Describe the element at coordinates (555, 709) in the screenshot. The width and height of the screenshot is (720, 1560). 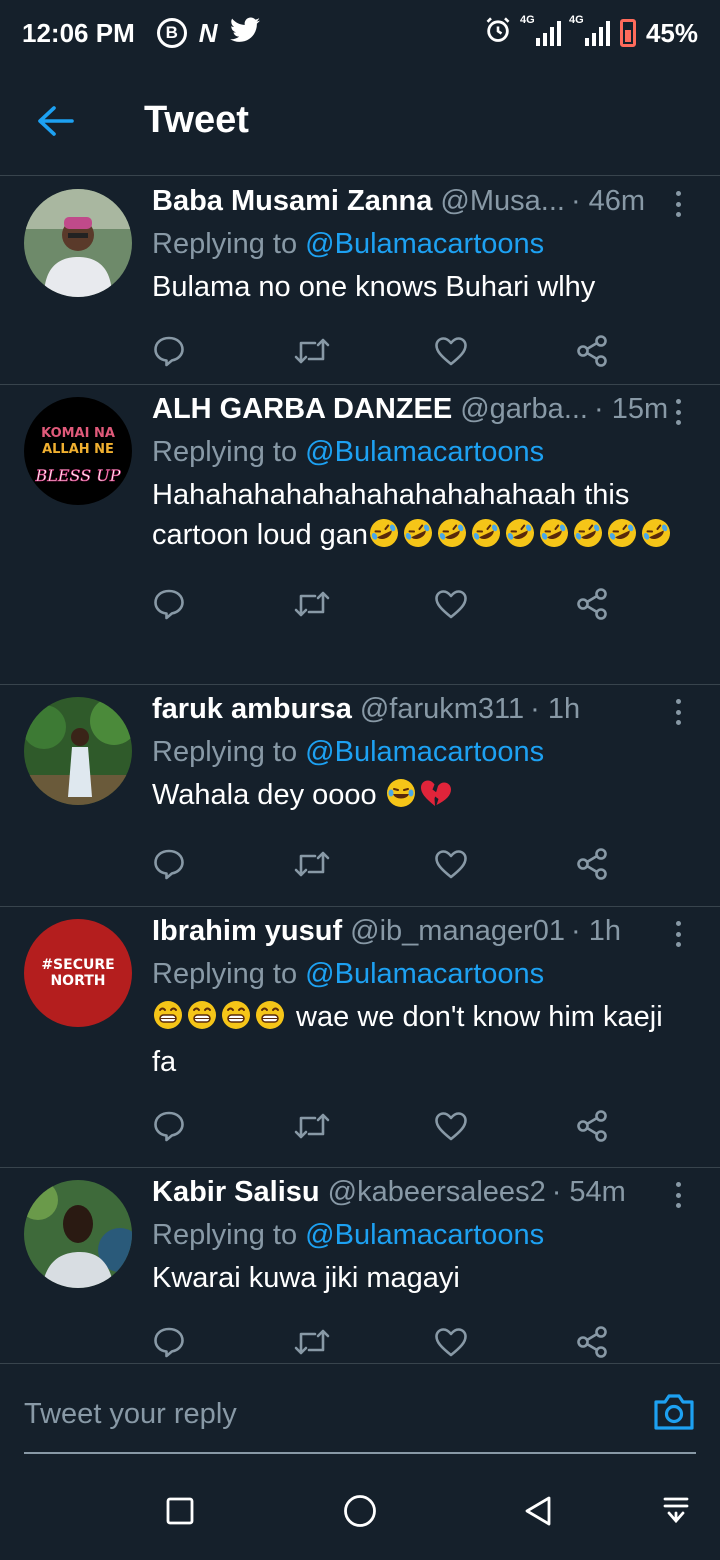
I see `tweet-time: · 1h` at that location.